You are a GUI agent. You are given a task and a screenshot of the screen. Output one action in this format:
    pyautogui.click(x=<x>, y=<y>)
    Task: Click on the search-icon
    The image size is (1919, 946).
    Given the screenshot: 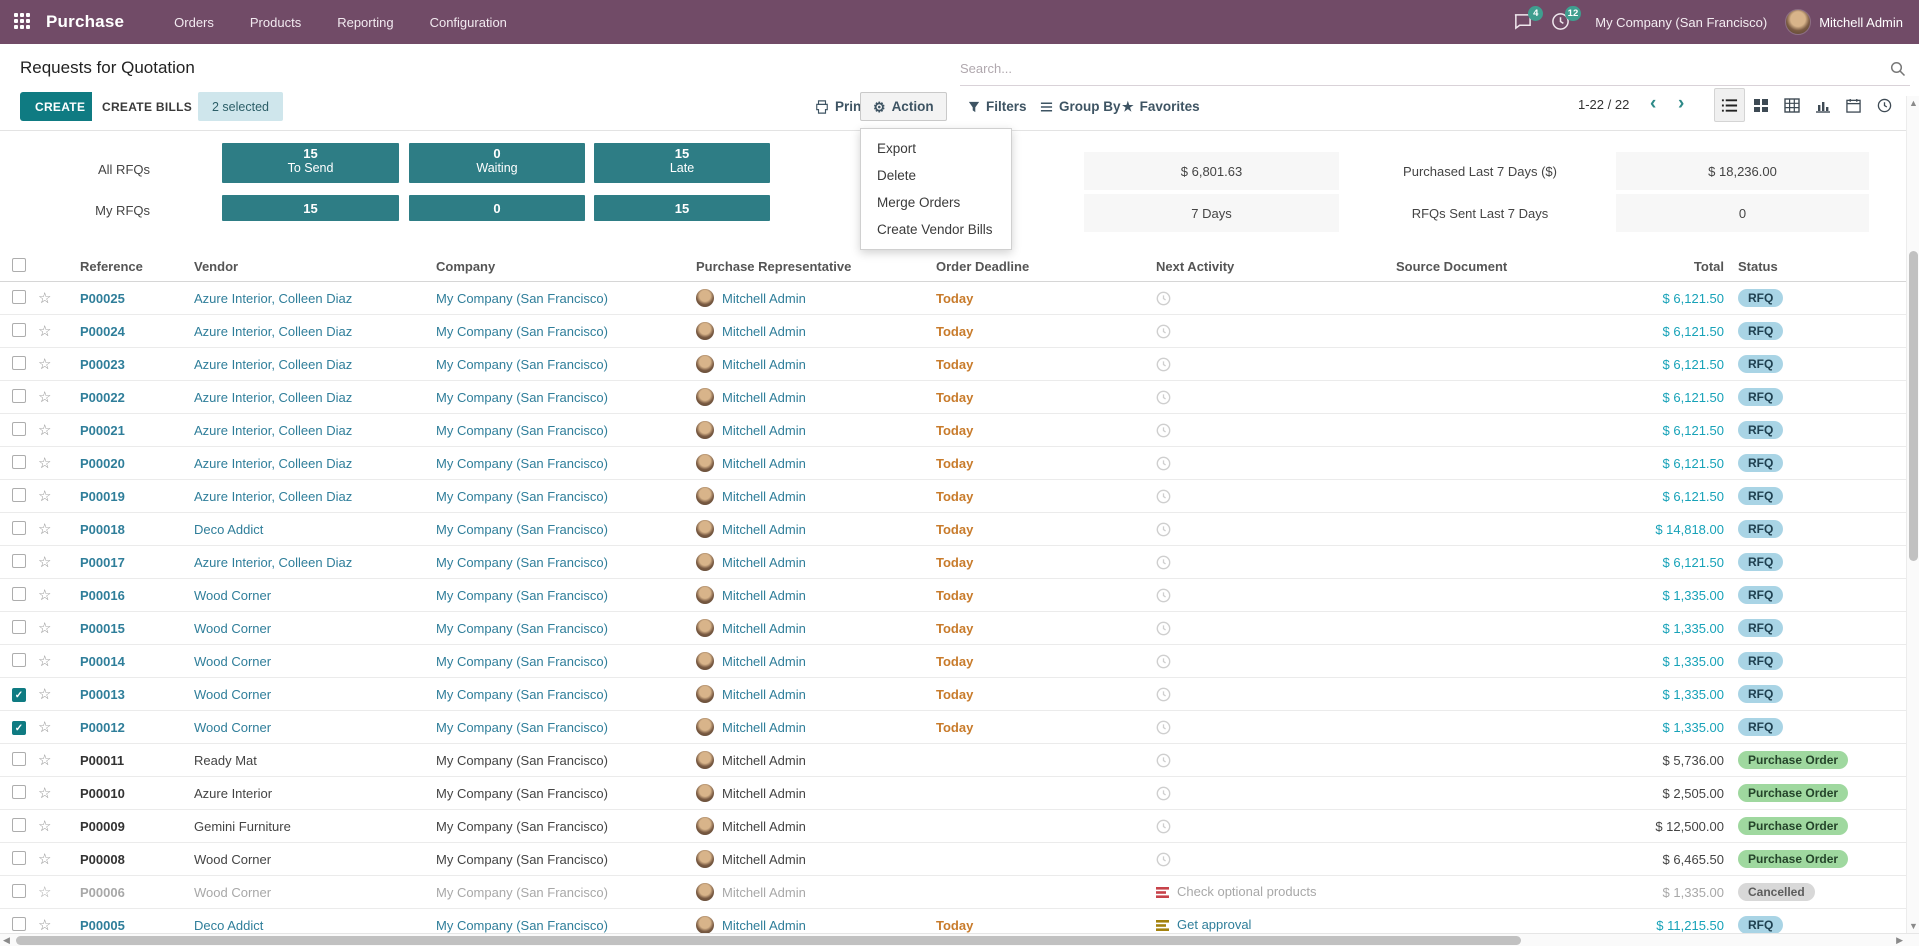 What is the action you would take?
    pyautogui.click(x=1898, y=69)
    